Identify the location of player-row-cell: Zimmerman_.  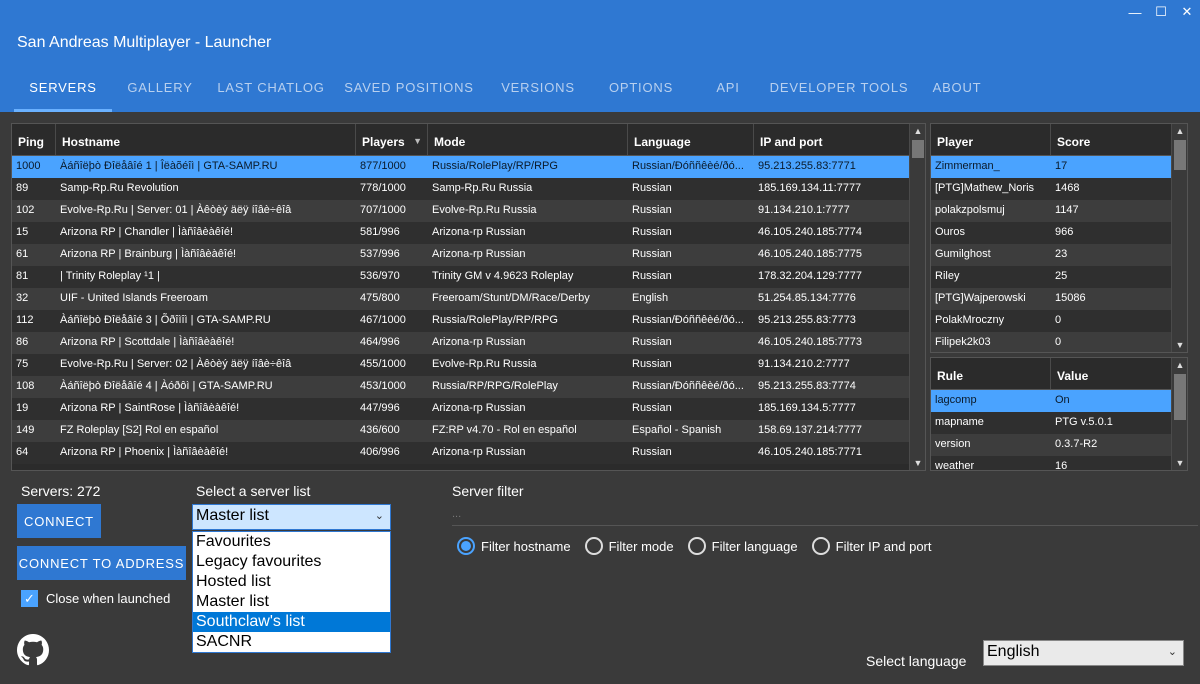
(967, 166).